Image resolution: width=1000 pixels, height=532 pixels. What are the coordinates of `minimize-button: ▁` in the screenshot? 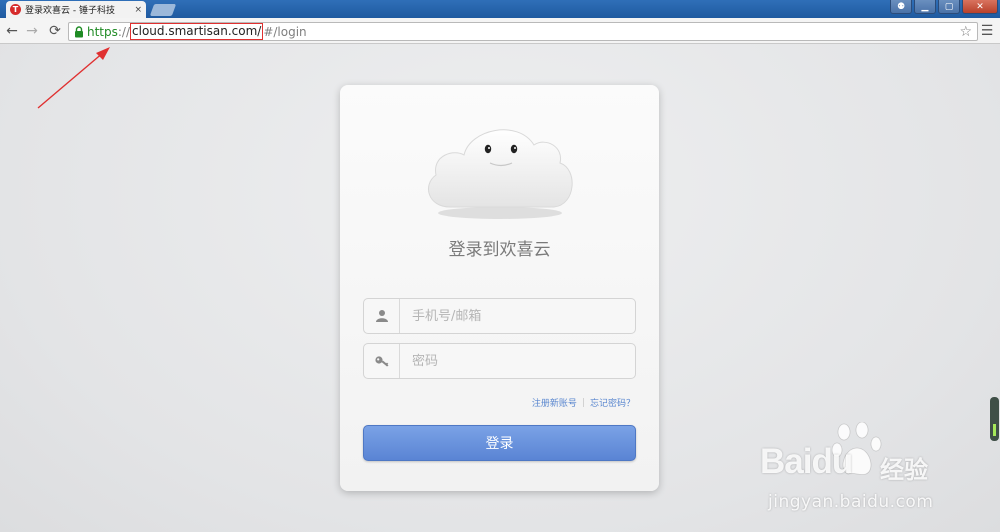 It's located at (925, 7).